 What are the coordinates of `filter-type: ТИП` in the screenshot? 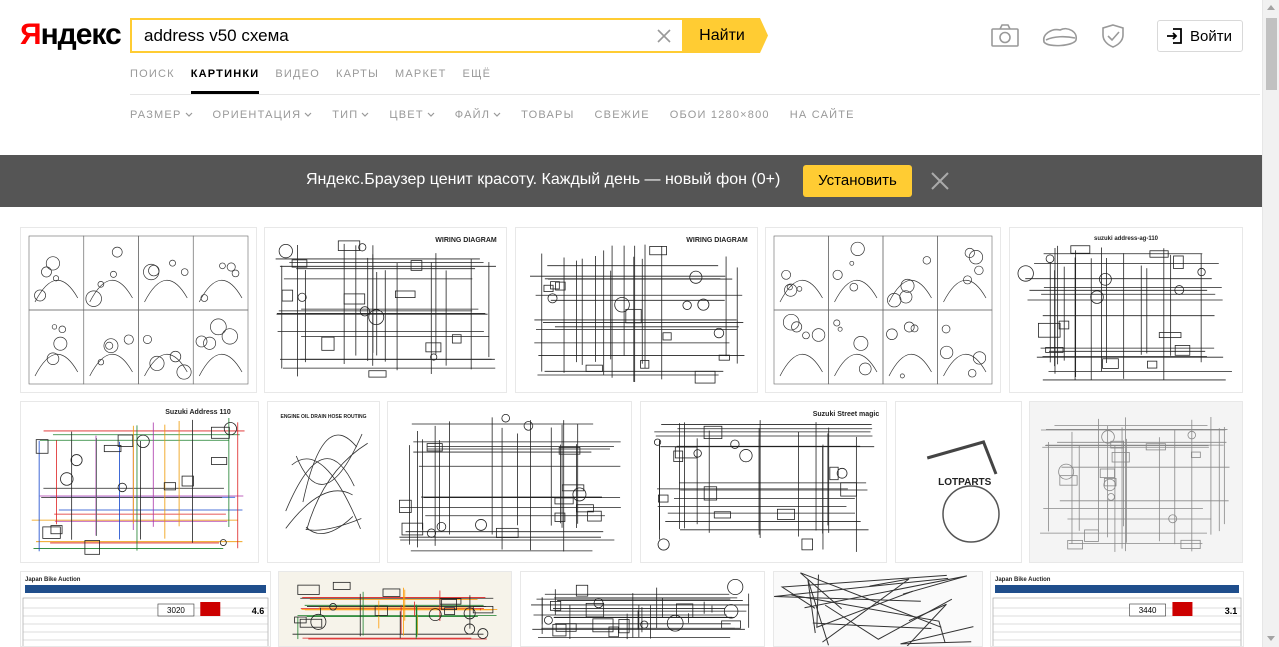 It's located at (350, 115).